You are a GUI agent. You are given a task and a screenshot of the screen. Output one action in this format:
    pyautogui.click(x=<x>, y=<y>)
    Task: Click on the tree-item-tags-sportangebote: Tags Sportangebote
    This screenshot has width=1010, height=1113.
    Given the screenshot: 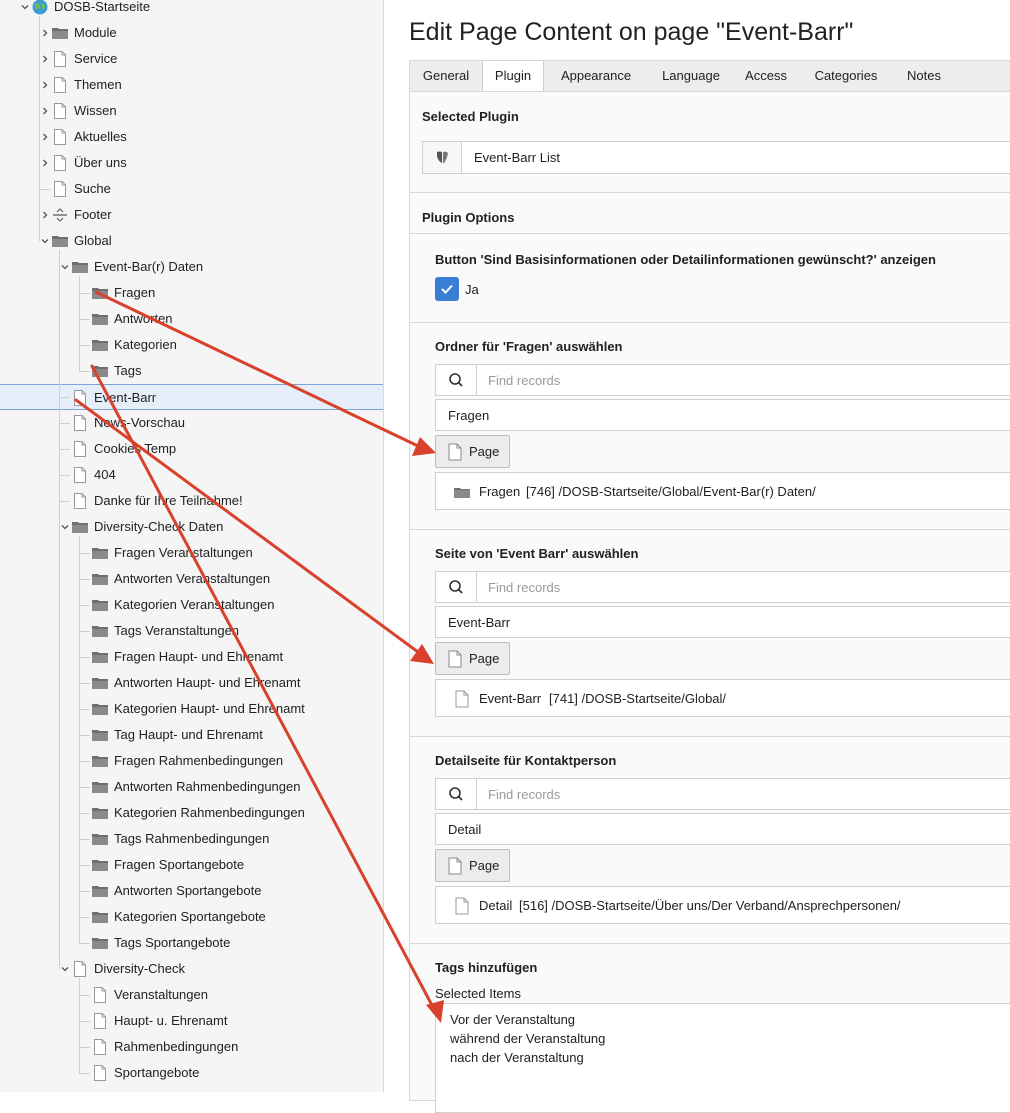 What is the action you would take?
    pyautogui.click(x=191, y=943)
    